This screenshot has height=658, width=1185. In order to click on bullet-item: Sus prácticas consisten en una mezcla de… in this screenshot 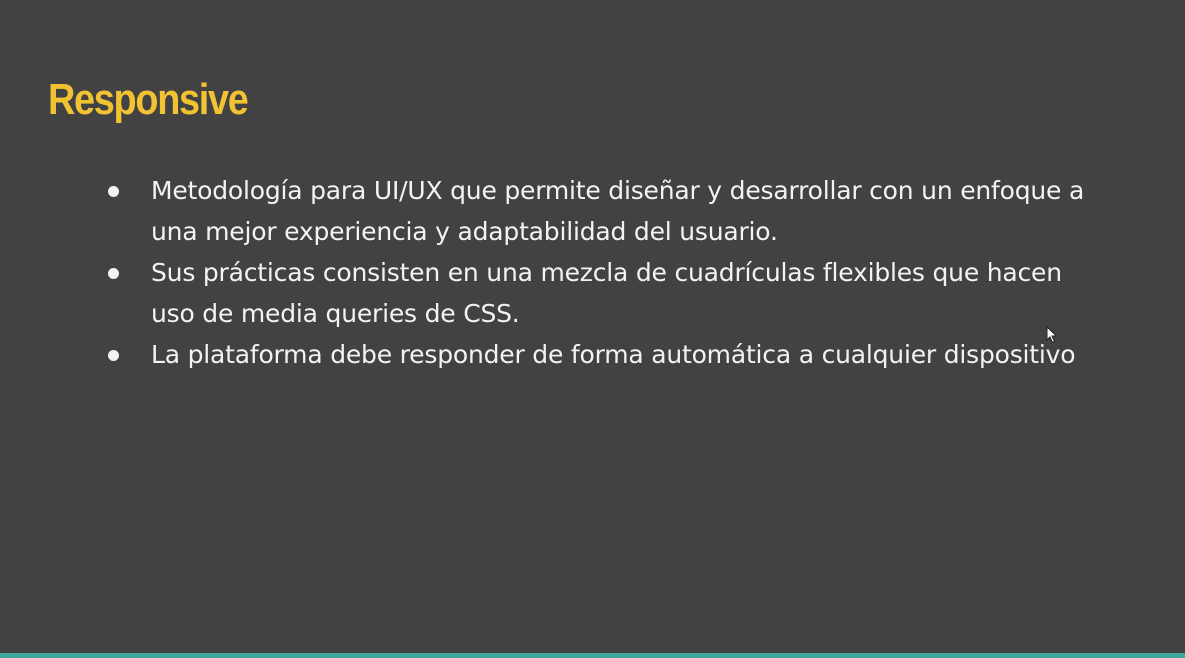, I will do `click(604, 293)`.